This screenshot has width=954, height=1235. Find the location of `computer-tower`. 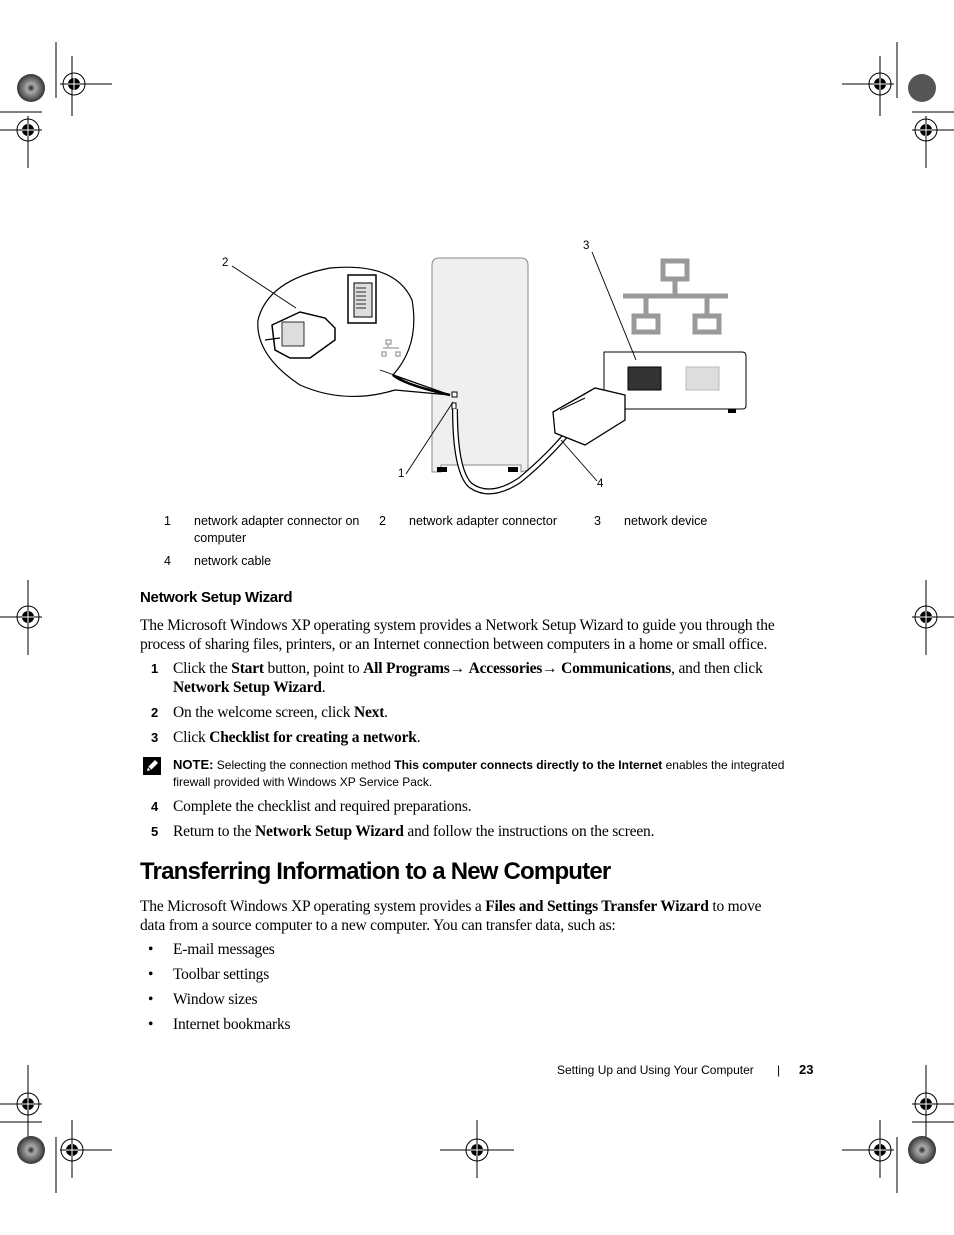

computer-tower is located at coordinates (480, 365).